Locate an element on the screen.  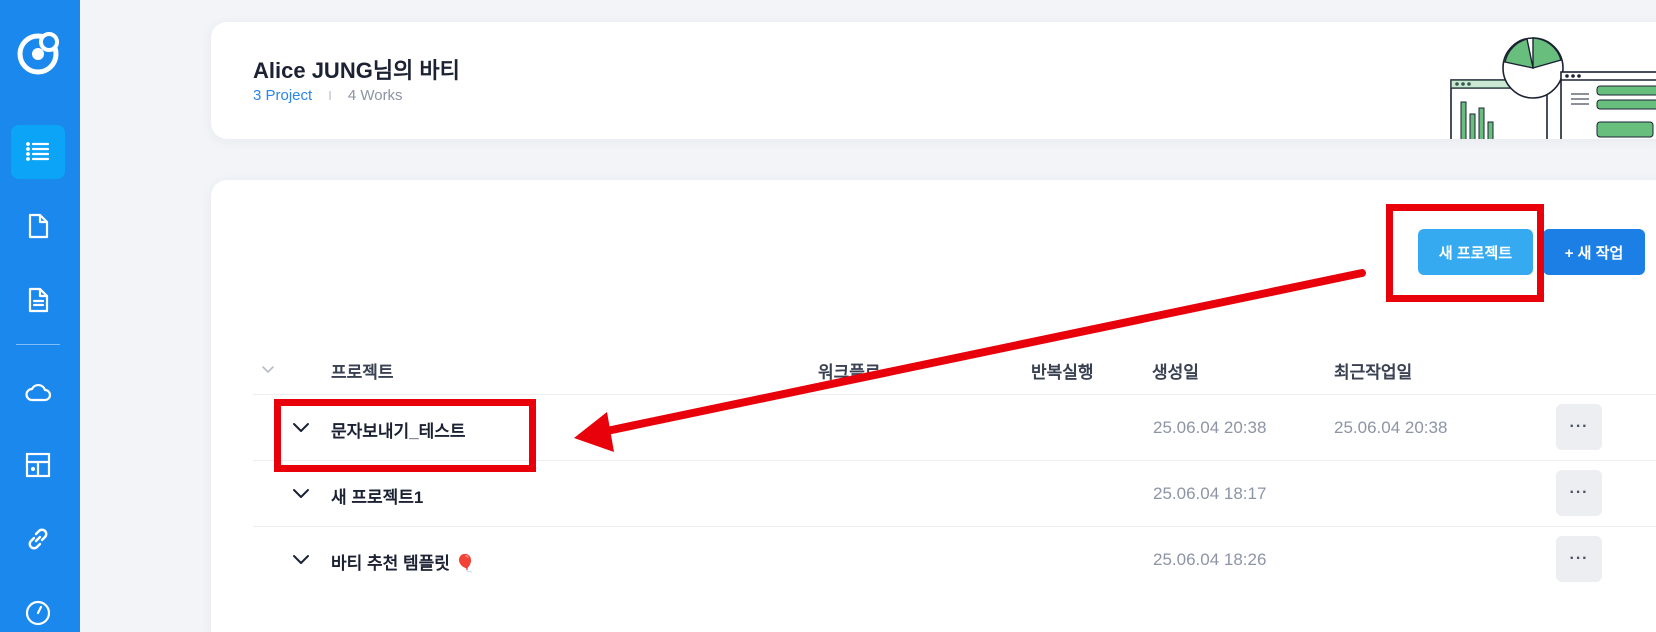
column-header-created: 생성일 is located at coordinates (1175, 372).